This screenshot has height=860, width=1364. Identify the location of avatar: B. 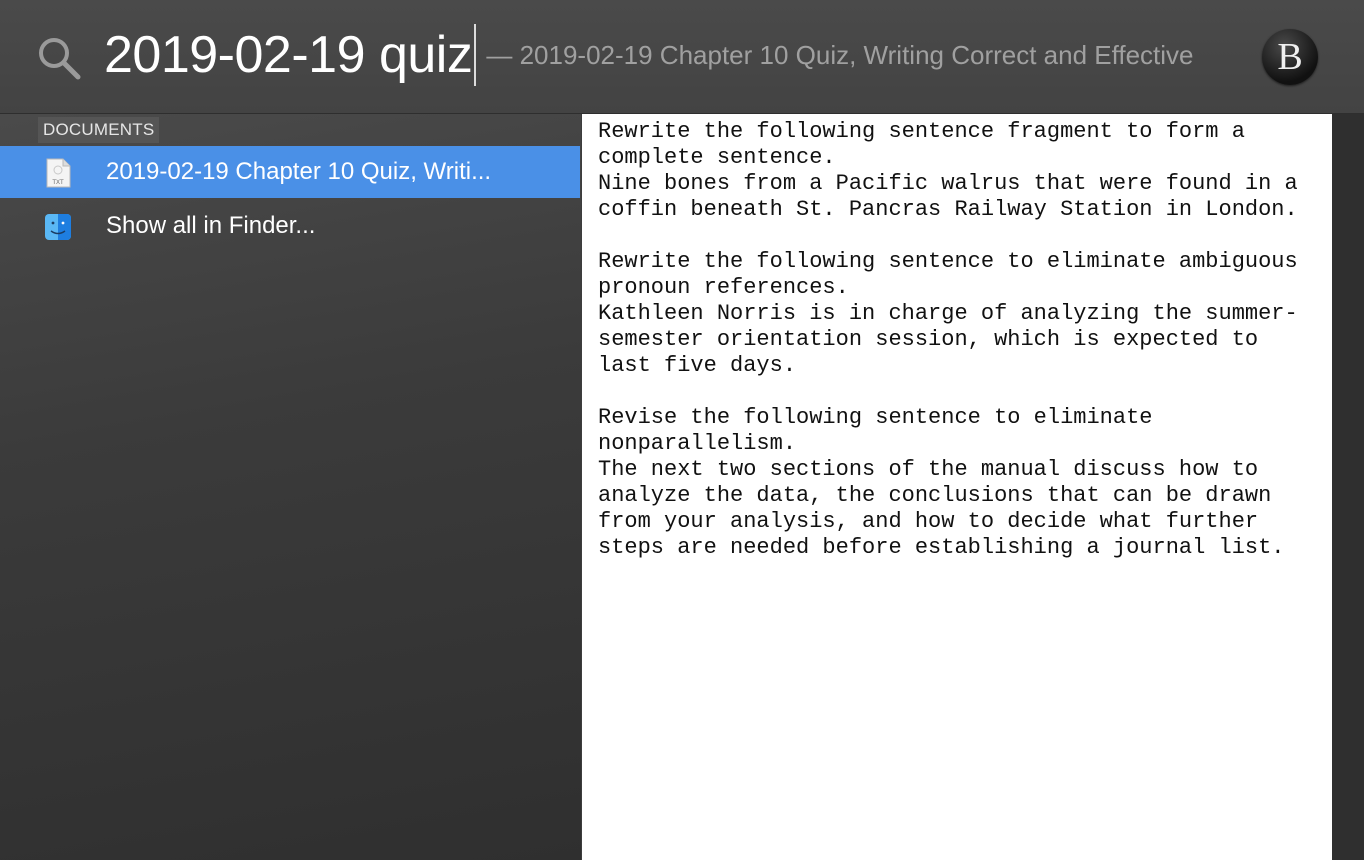
(1290, 57).